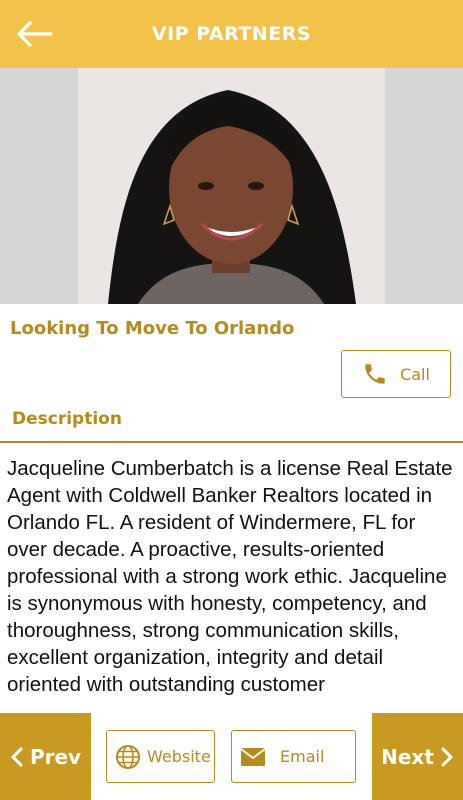  What do you see at coordinates (55, 756) in the screenshot?
I see `prev-label: Prev` at bounding box center [55, 756].